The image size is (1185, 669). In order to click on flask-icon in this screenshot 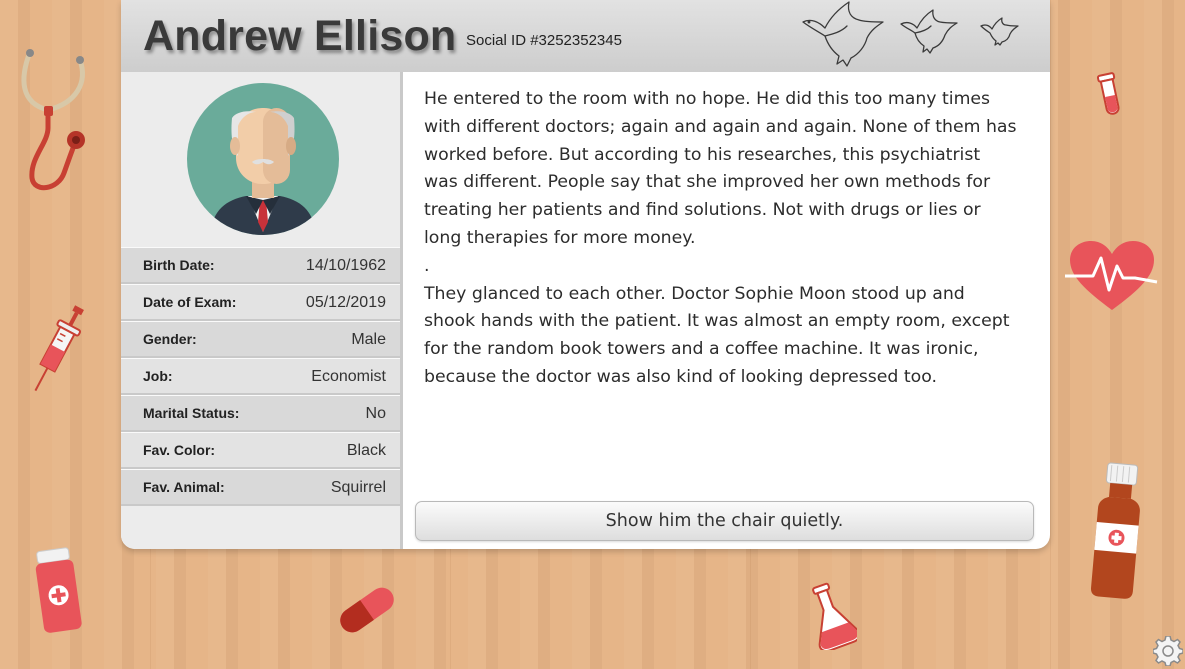, I will do `click(834, 616)`.